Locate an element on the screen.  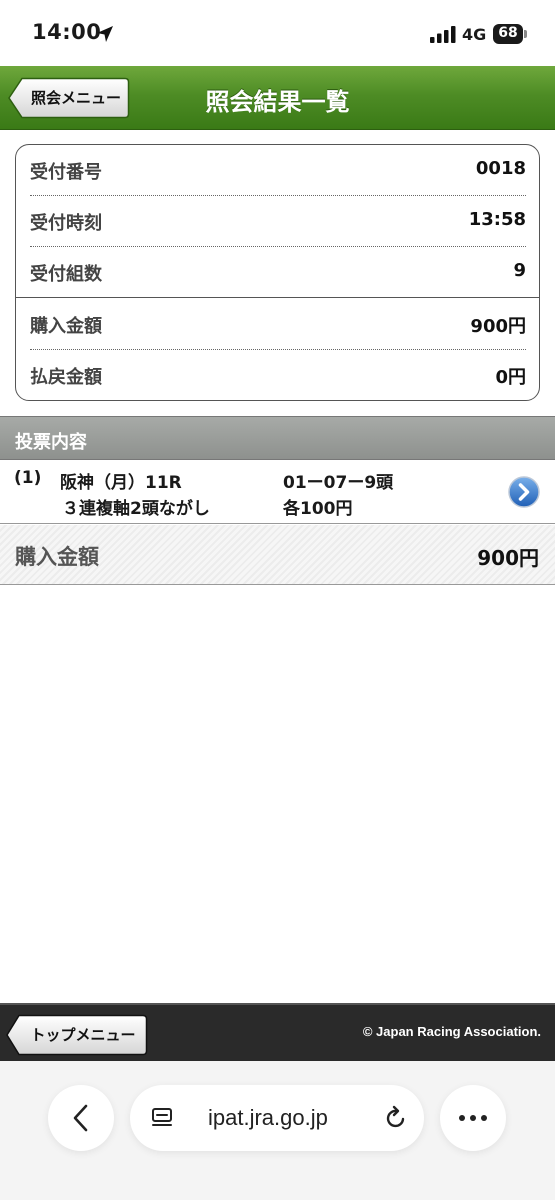
row-label: 受付組数 is located at coordinates (66, 274).